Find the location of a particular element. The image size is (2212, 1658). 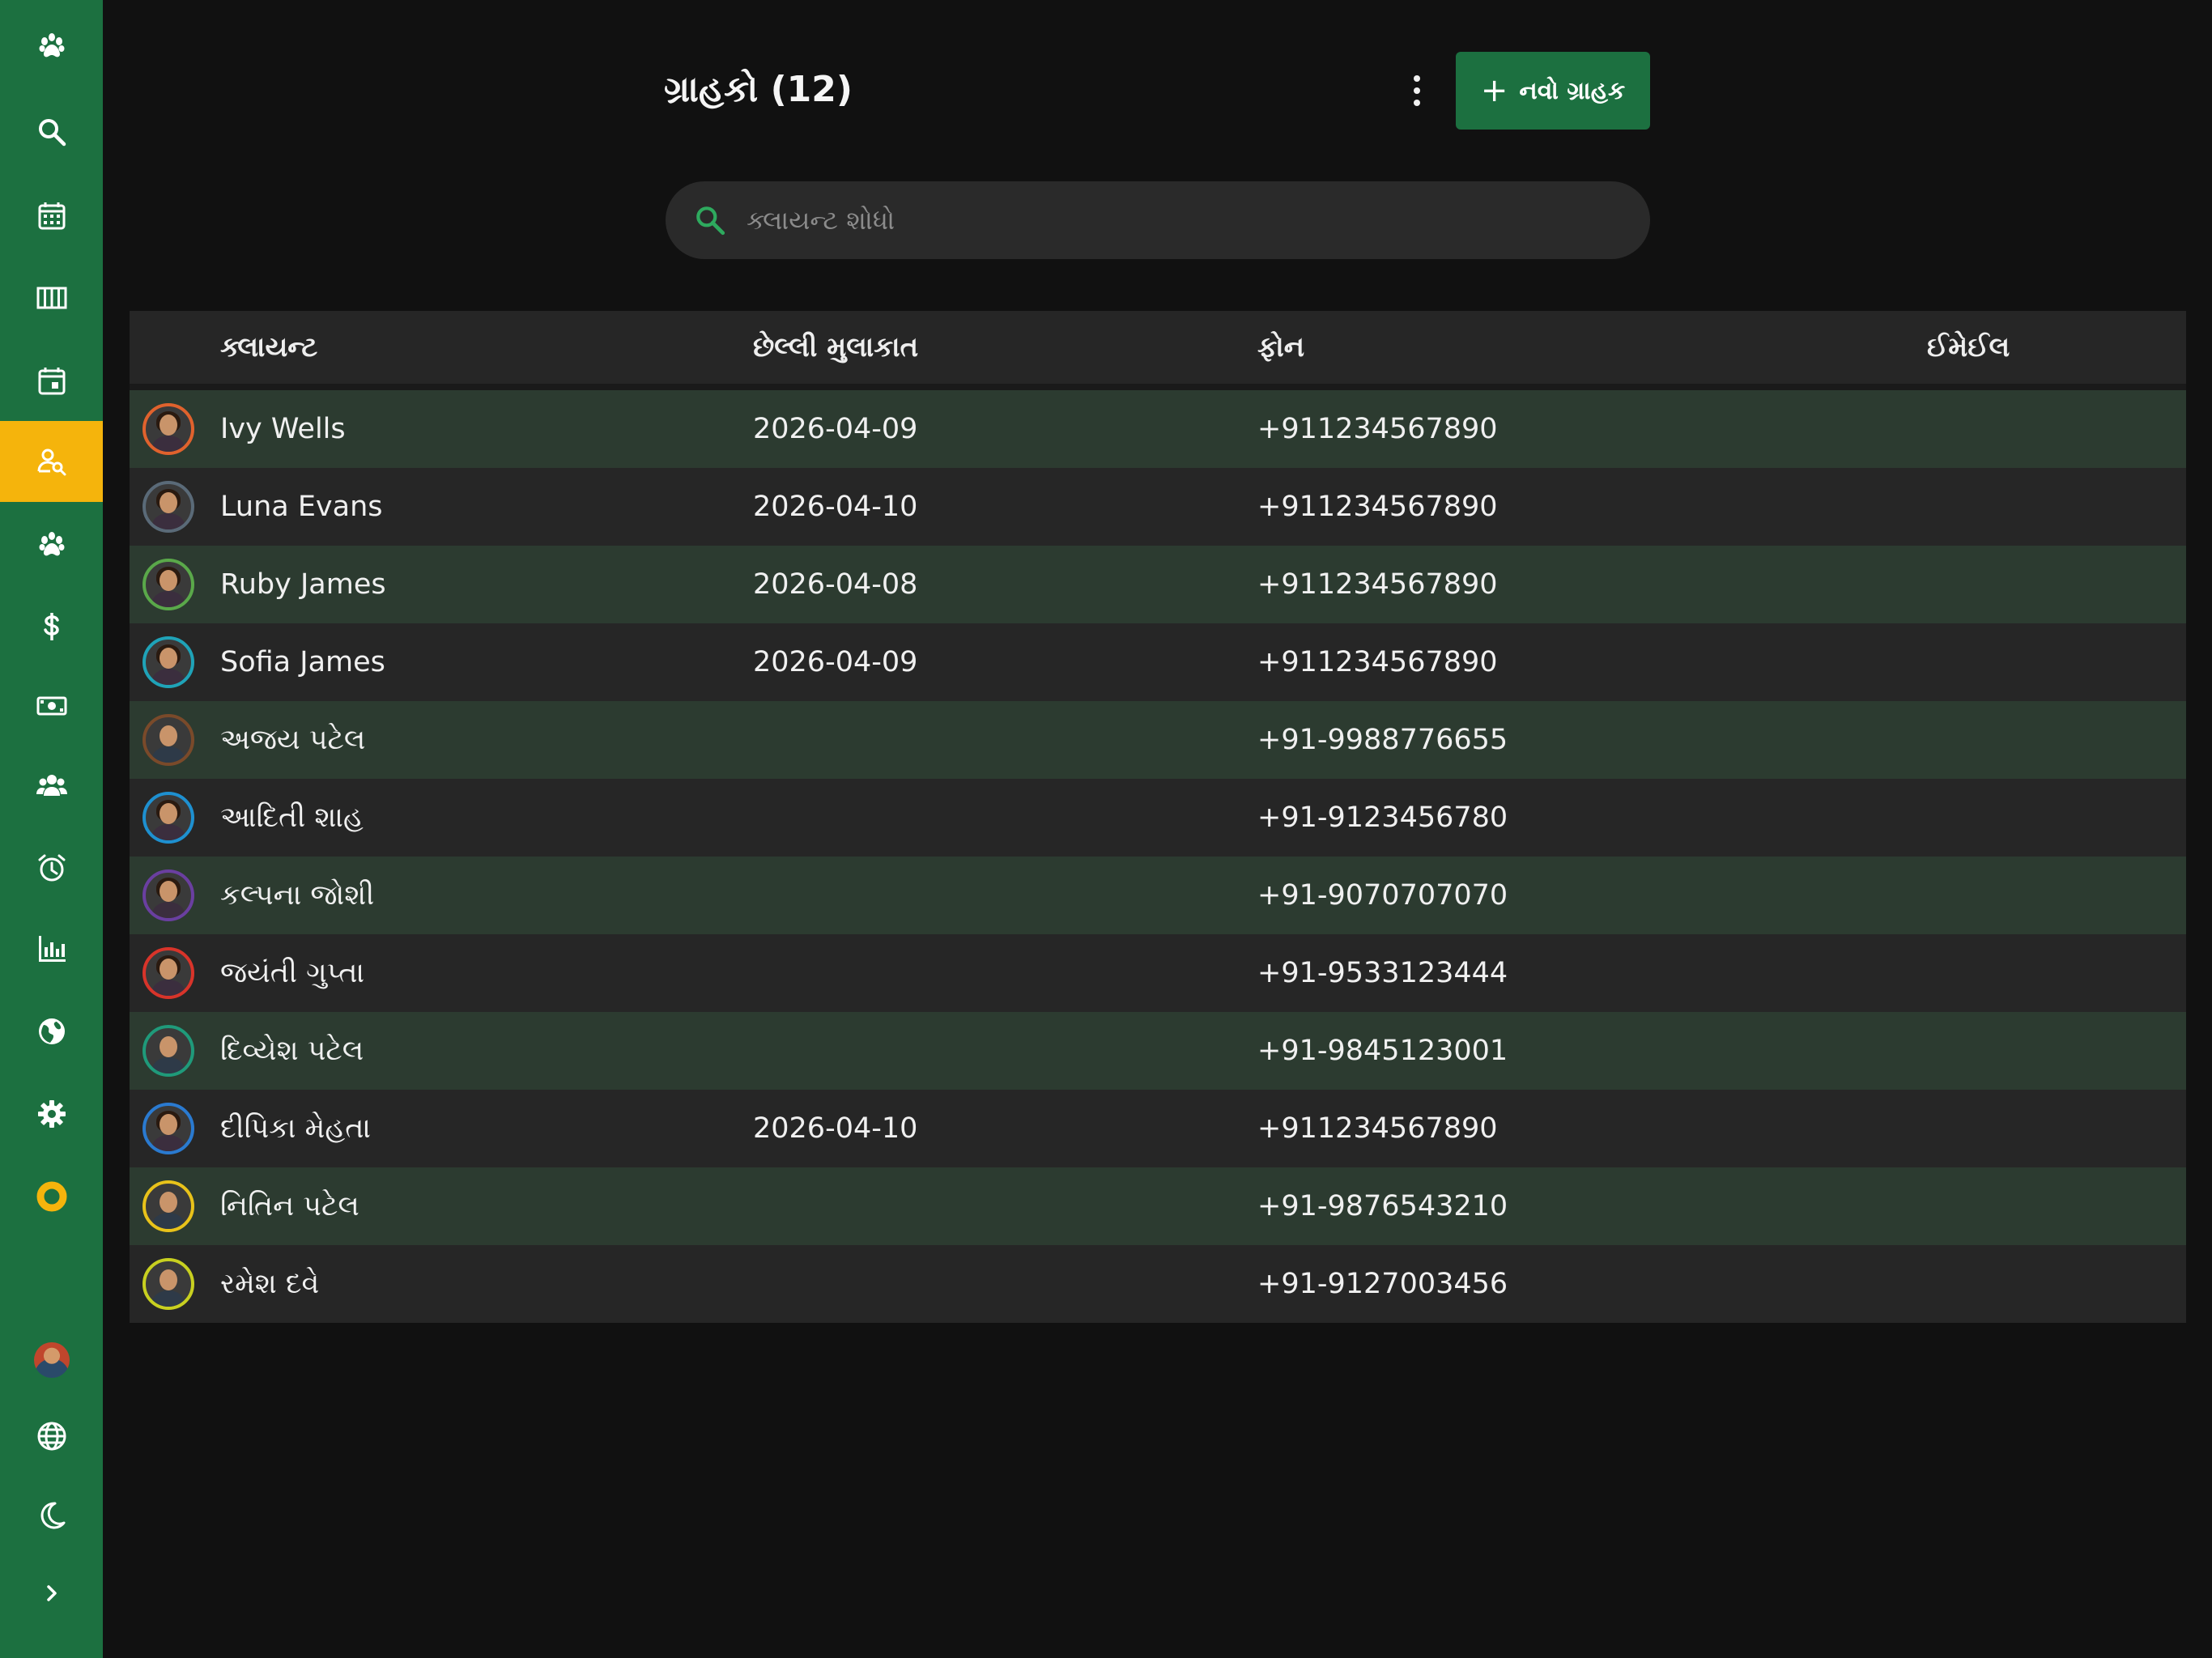

sidebar is located at coordinates (52, 829).